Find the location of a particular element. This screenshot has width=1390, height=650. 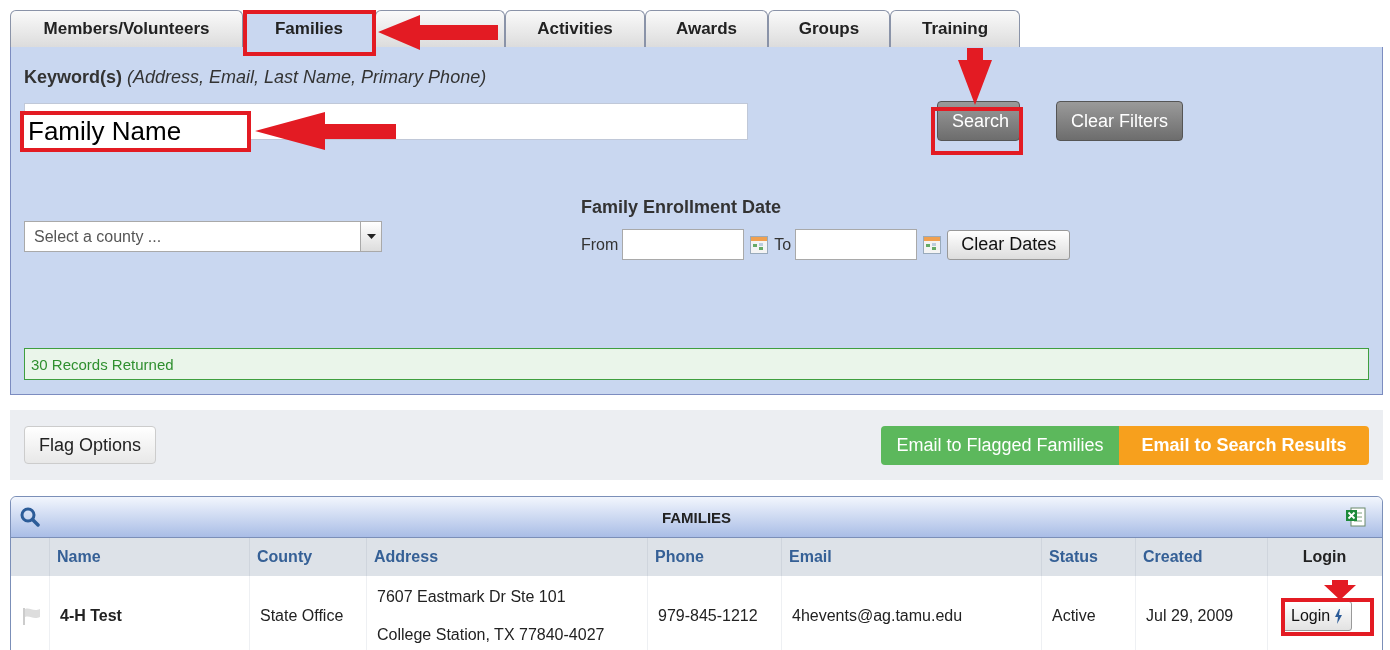

table-cell: Active is located at coordinates (1088, 613).